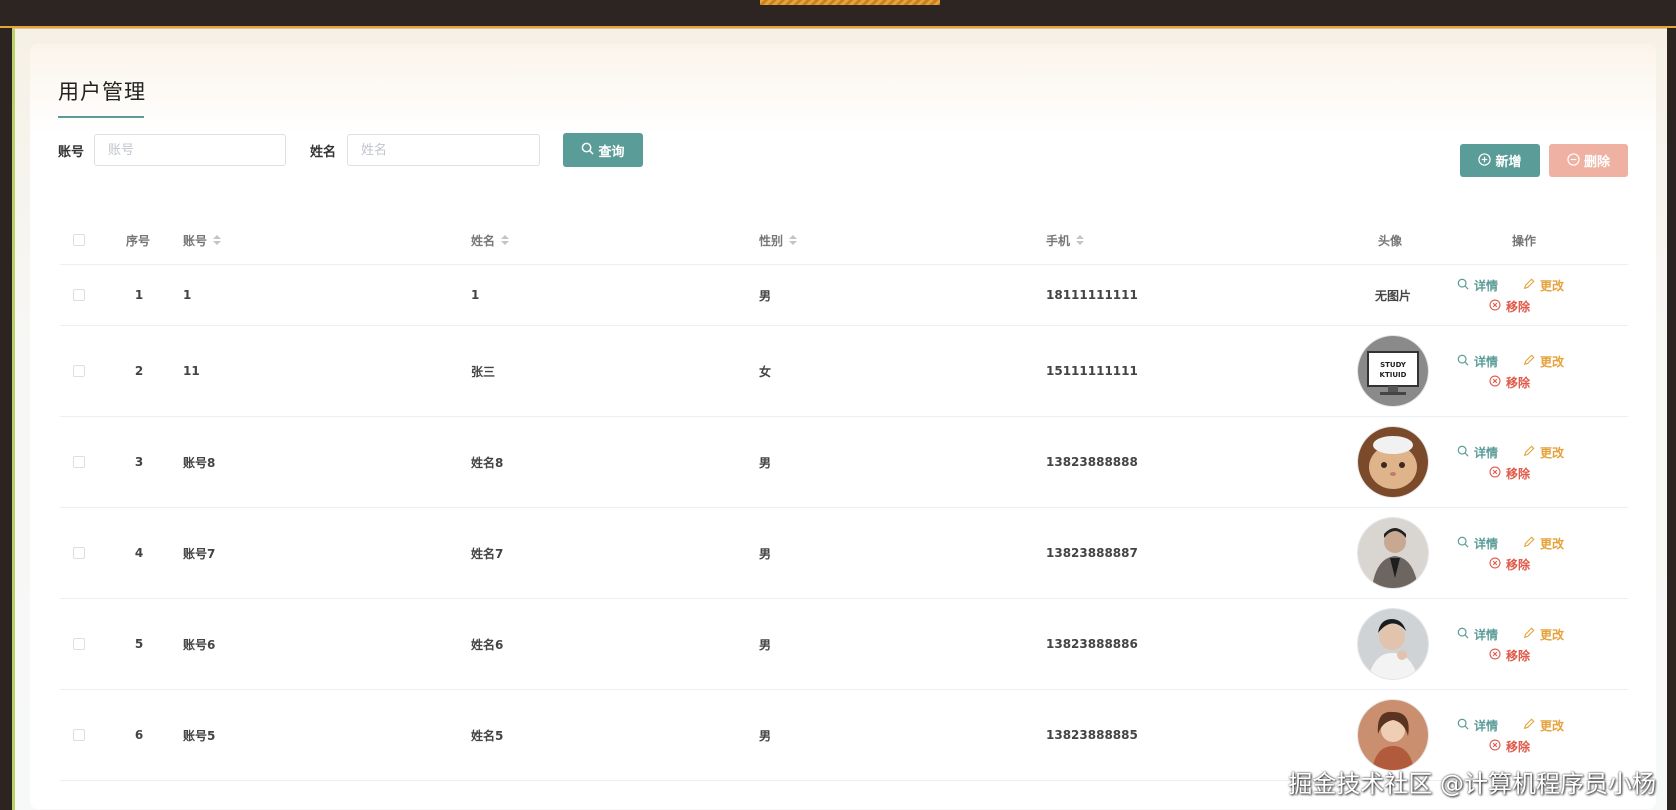  I want to click on header-phone: 手机, so click(1065, 240).